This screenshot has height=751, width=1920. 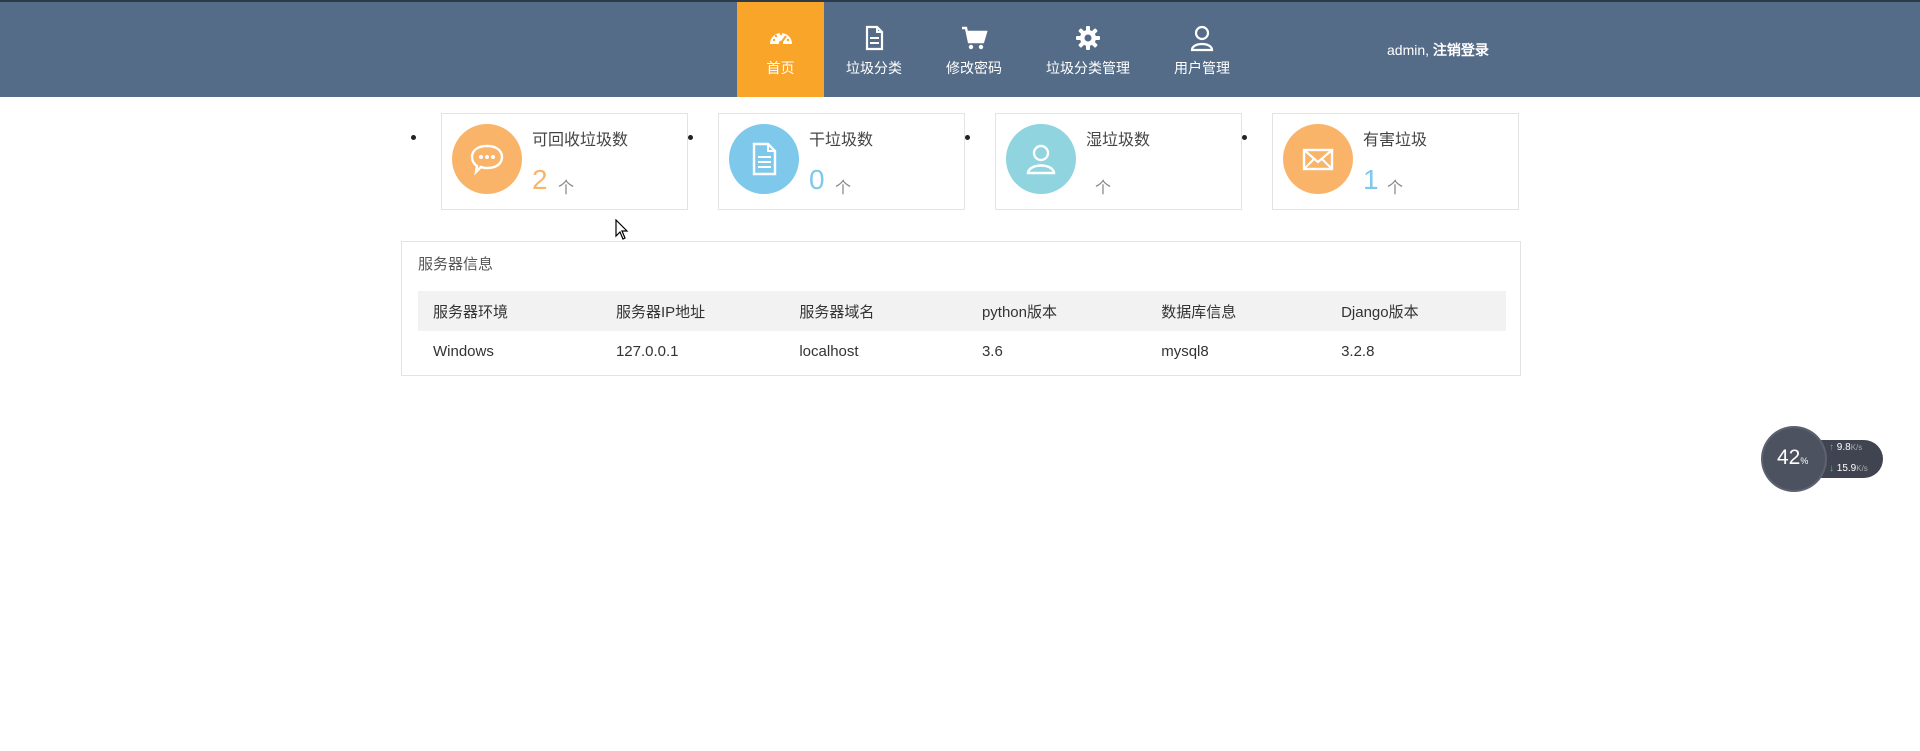 What do you see at coordinates (564, 161) in the screenshot?
I see `stat-card-recyclable: 可回收垃圾数 2 个` at bounding box center [564, 161].